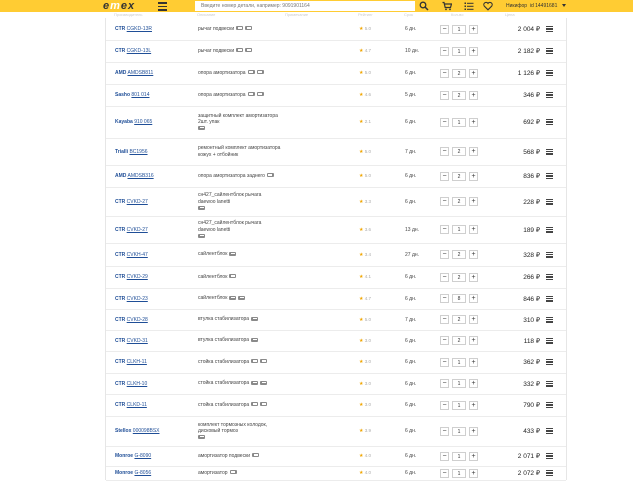 The image size is (633, 481). Describe the element at coordinates (162, 6) in the screenshot. I see `burger-menu-icon` at that location.